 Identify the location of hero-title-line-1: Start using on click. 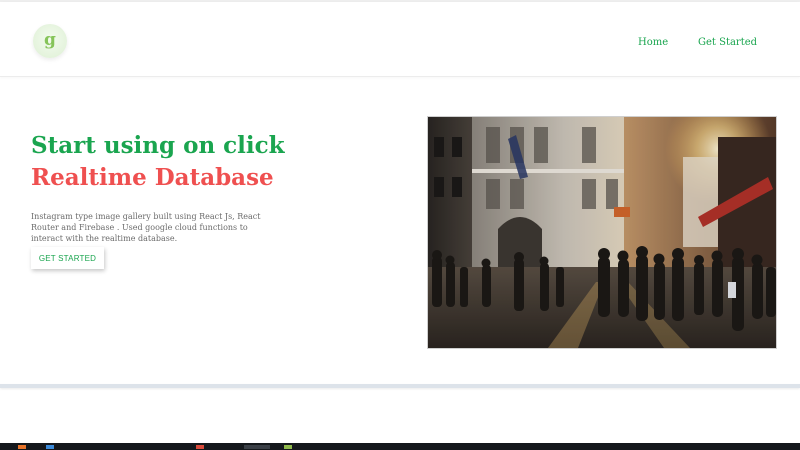
(158, 145).